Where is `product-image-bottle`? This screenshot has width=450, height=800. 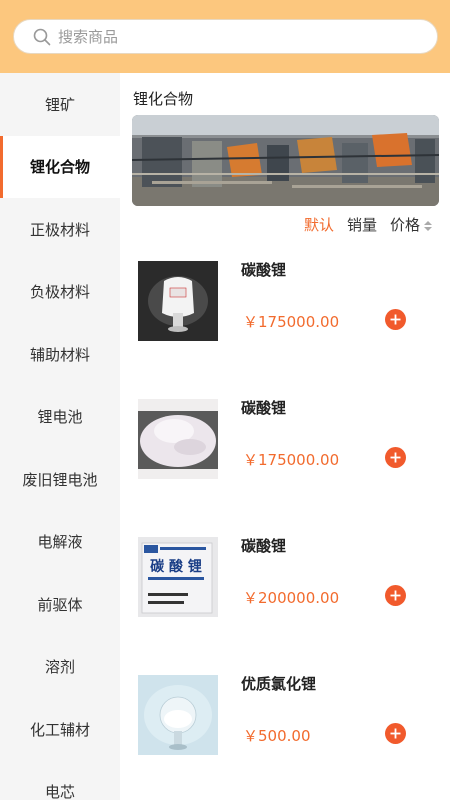 product-image-bottle is located at coordinates (178, 301).